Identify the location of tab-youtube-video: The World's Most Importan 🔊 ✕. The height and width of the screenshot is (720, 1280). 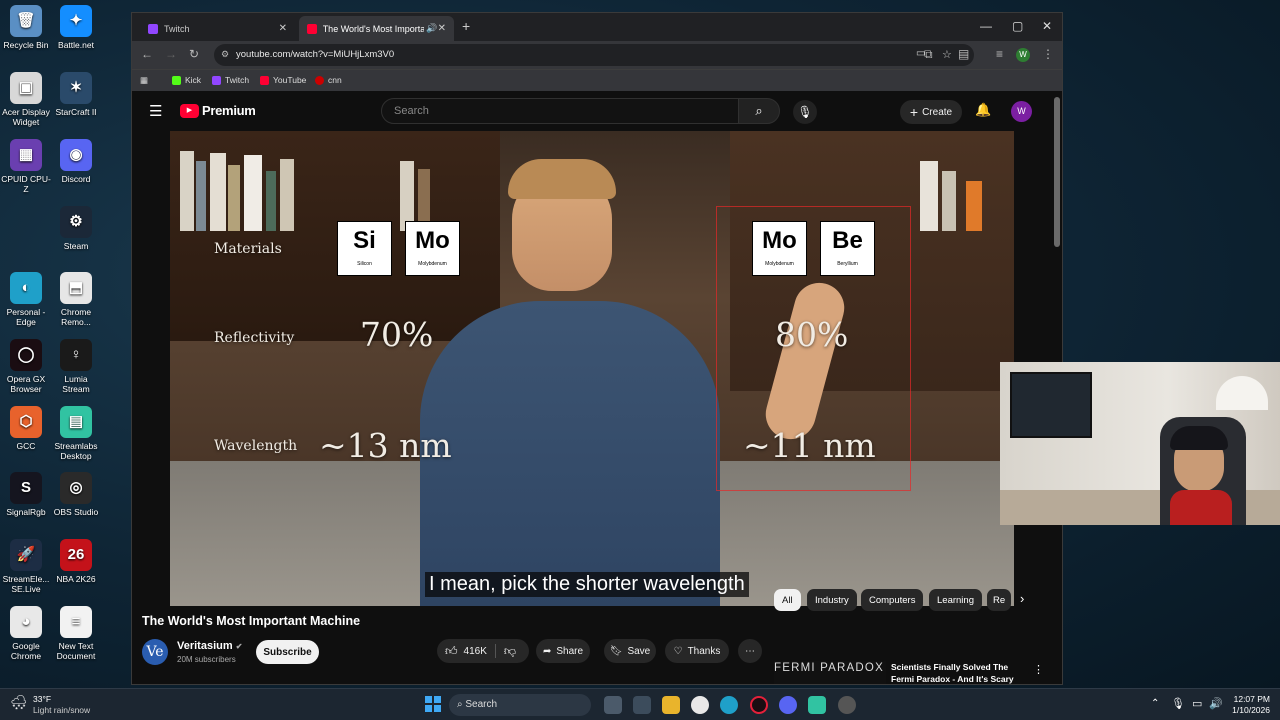
(376, 28).